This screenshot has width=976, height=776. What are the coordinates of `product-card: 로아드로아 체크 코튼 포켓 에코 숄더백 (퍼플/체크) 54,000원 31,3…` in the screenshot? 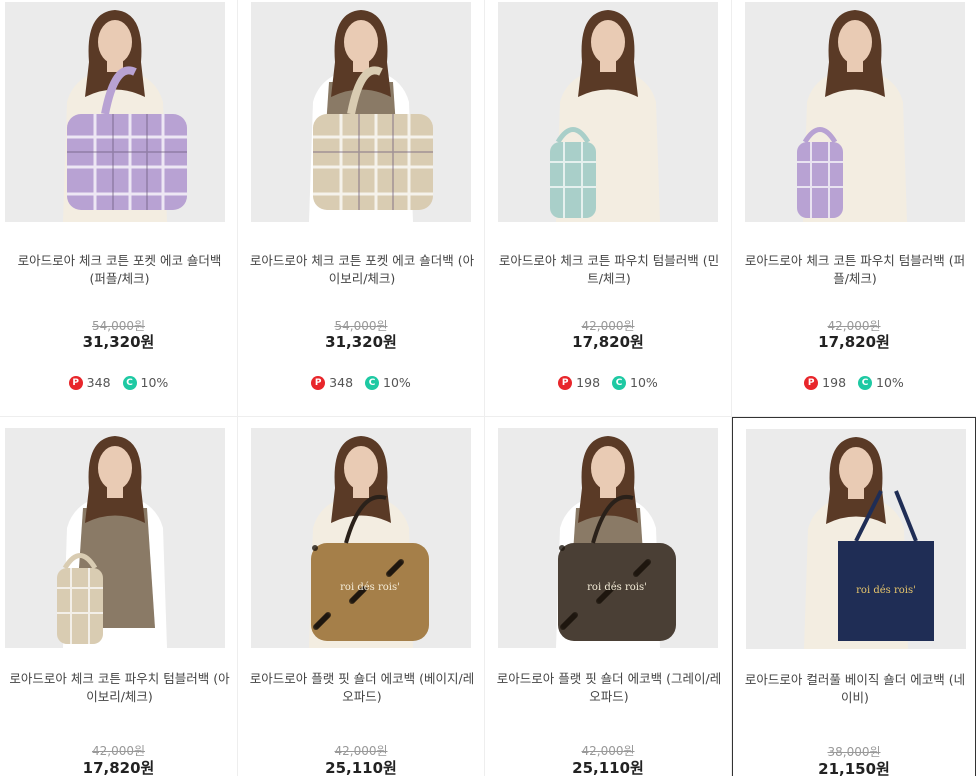 It's located at (119, 208).